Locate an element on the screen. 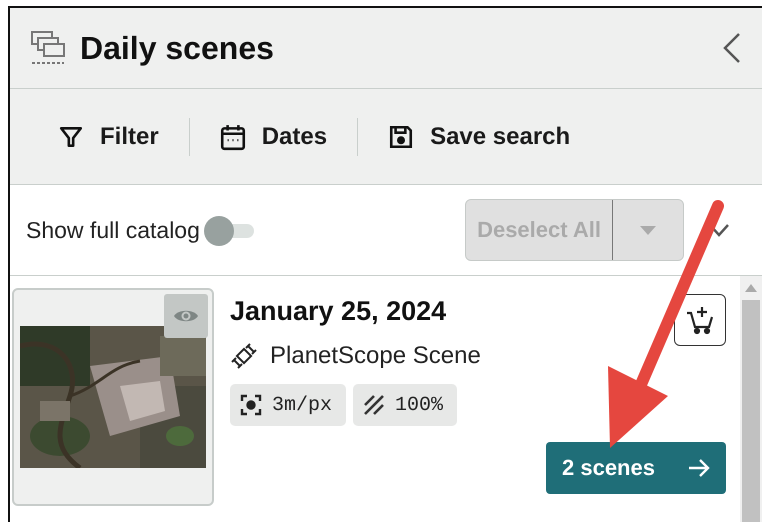  hatch-icon is located at coordinates (374, 405).